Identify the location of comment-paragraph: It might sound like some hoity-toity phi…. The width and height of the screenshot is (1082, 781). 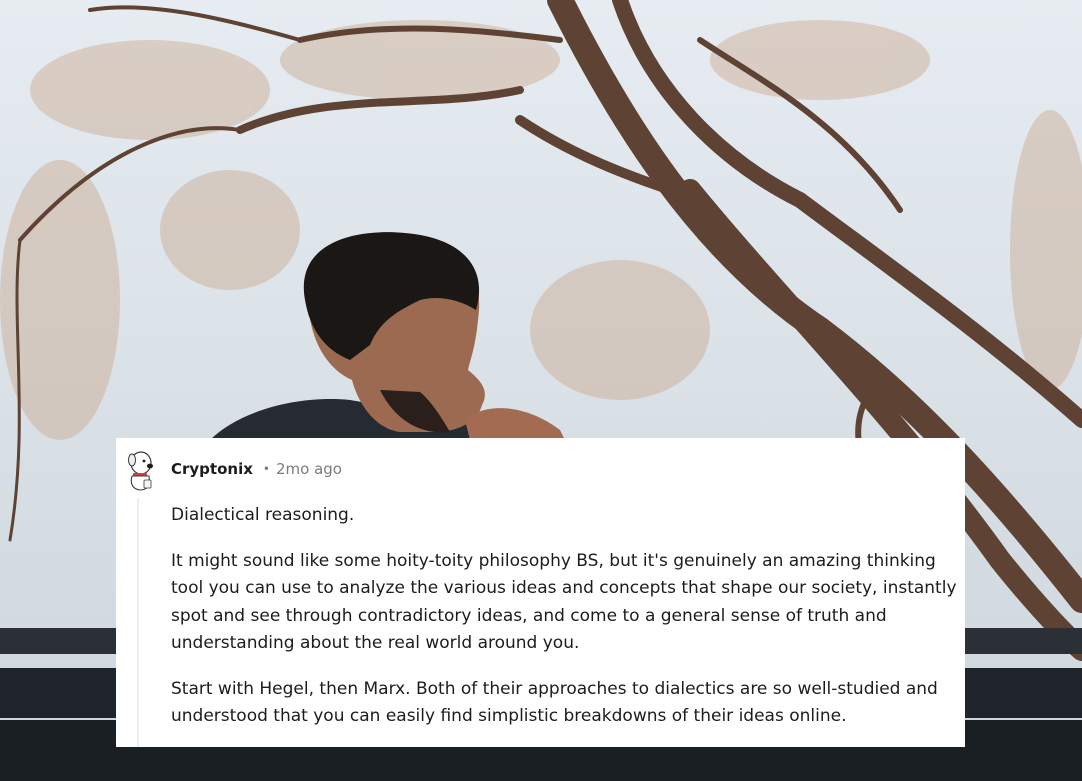
(564, 602).